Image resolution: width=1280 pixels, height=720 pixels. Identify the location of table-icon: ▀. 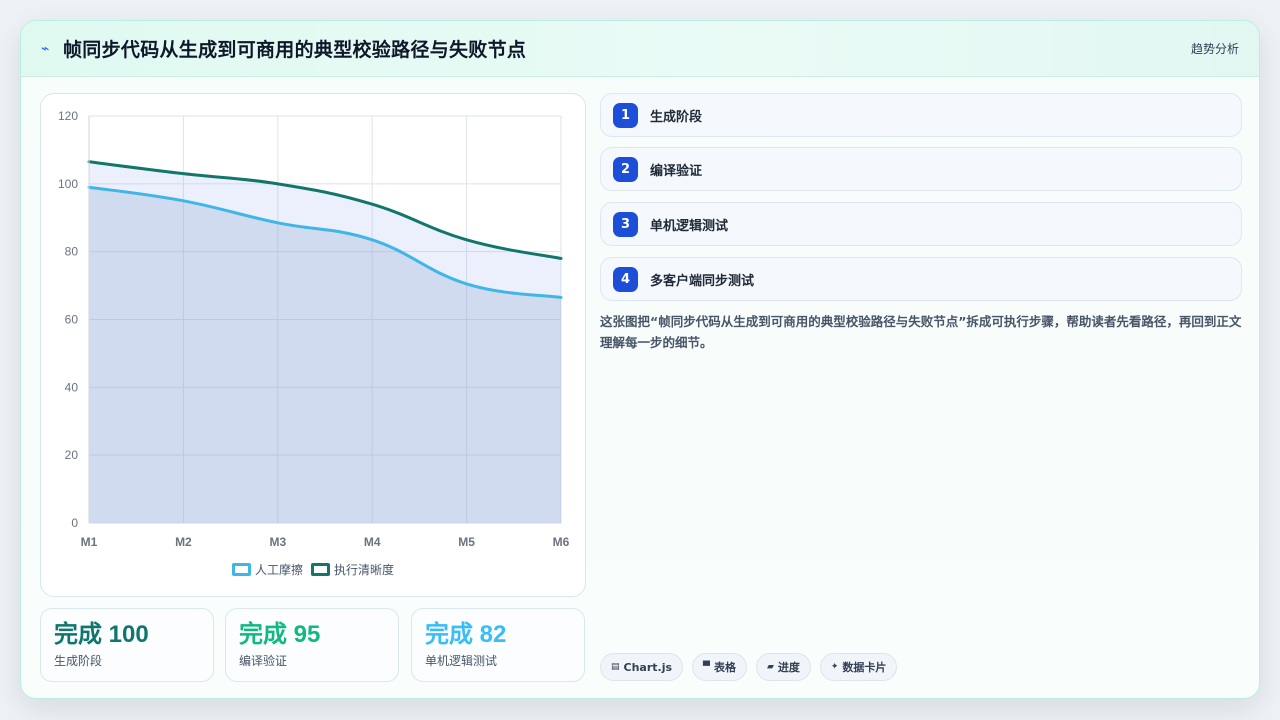
(706, 667).